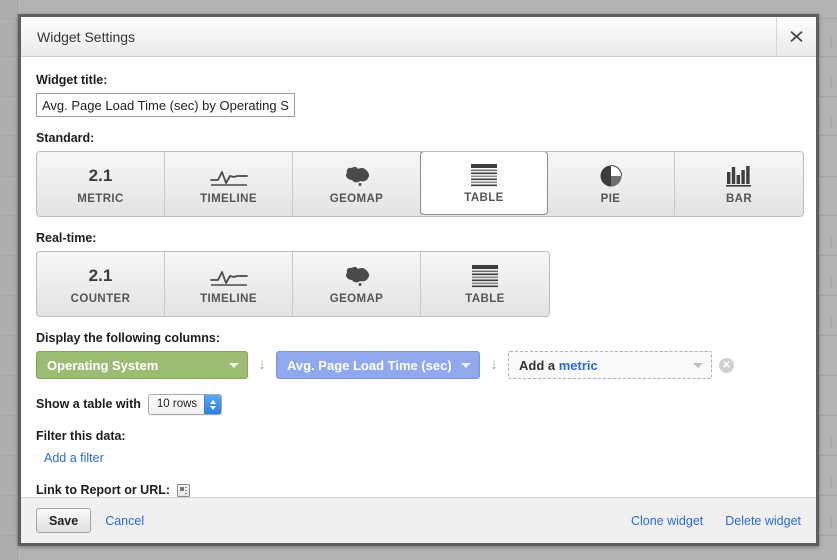 The image size is (837, 560). Describe the element at coordinates (418, 404) in the screenshot. I see `rows-row: Show a table with 10 rows` at that location.